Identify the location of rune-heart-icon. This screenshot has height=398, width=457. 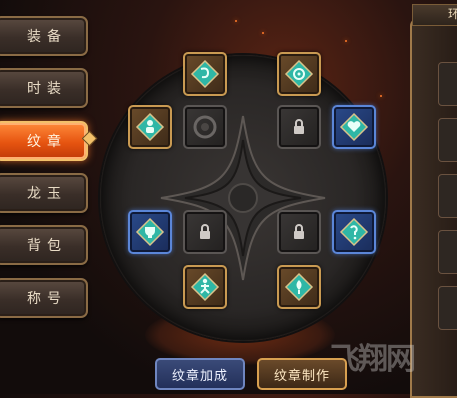
(354, 127).